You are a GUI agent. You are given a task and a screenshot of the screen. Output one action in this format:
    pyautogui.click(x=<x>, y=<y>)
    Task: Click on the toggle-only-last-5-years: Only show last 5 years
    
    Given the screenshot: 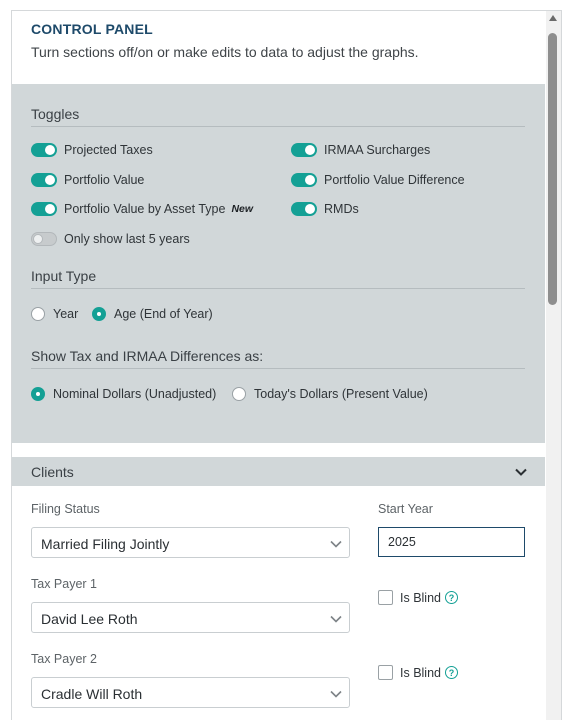 What is the action you would take?
    pyautogui.click(x=110, y=239)
    